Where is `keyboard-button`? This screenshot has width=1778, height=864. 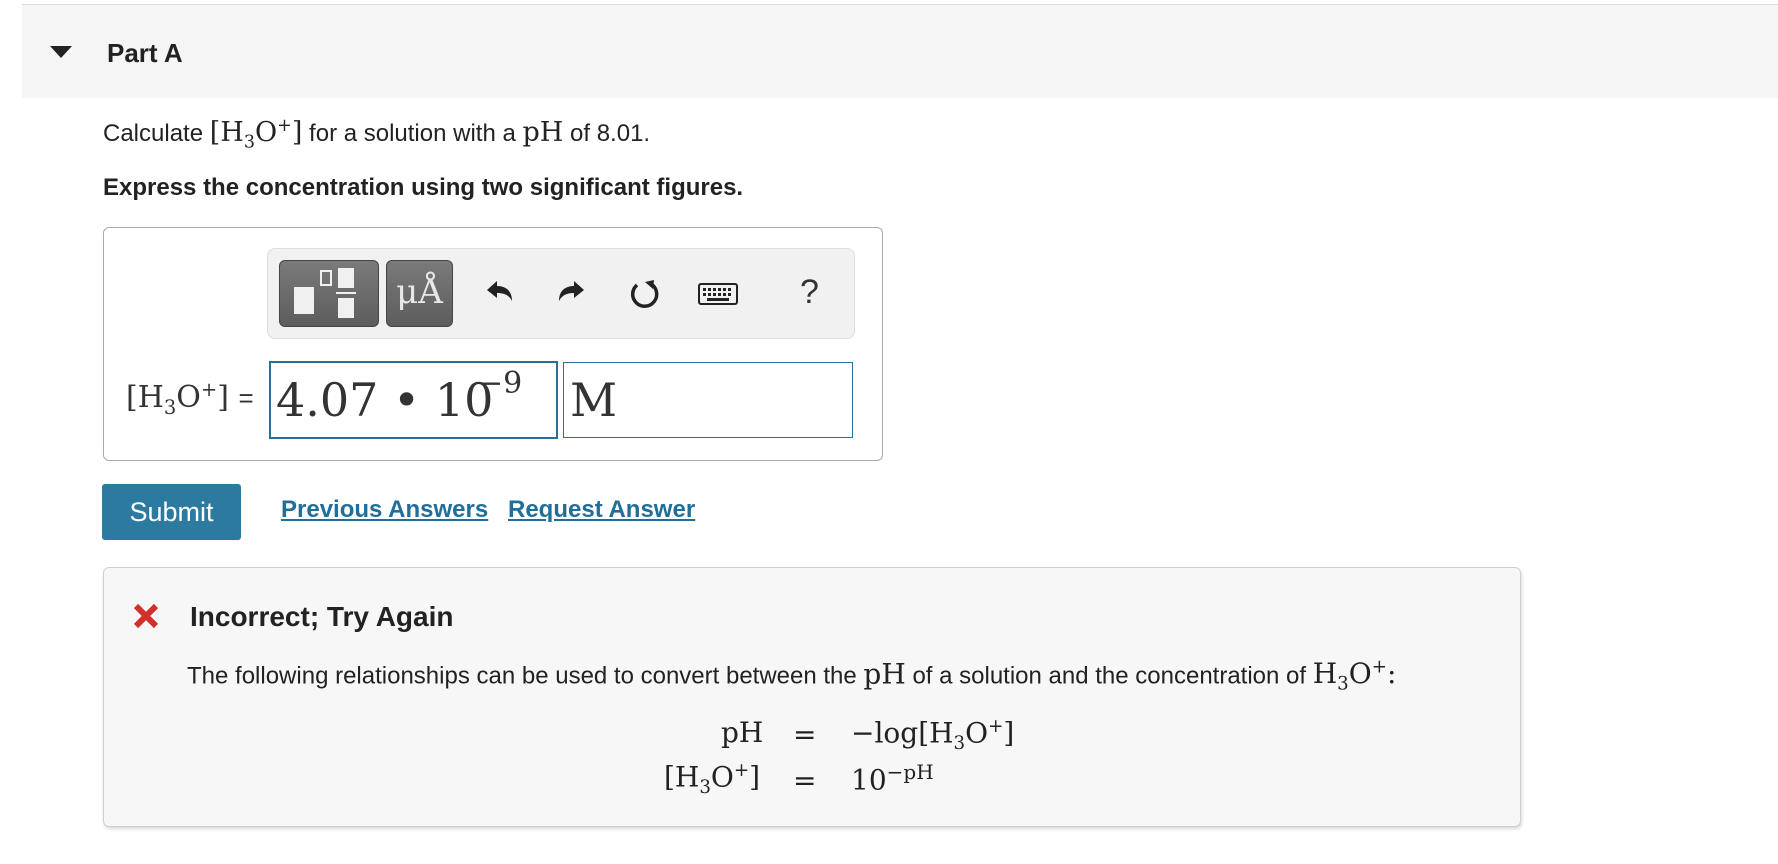
keyboard-button is located at coordinates (718, 294).